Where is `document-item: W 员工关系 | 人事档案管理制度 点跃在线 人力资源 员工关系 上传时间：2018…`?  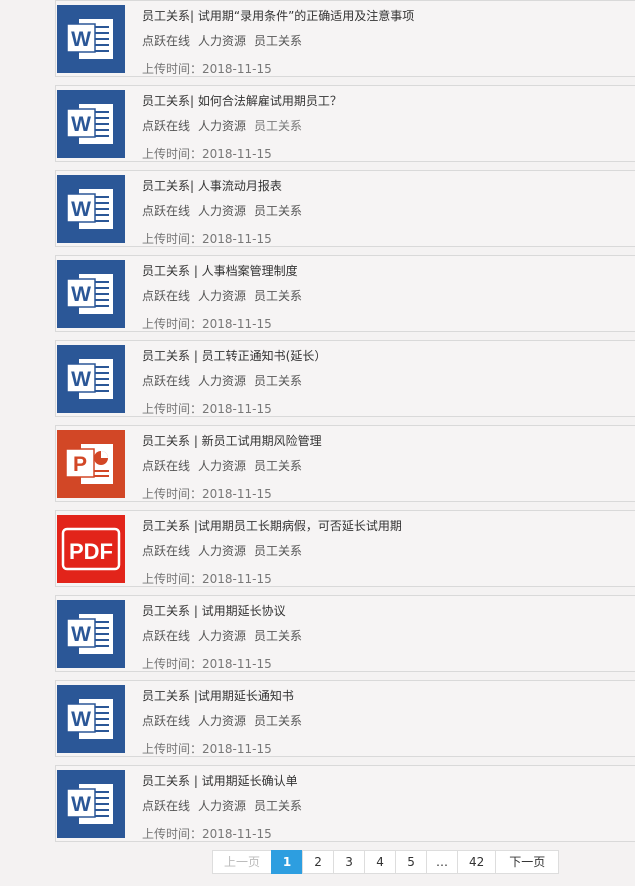
document-item: W 员工关系 | 人事档案管理制度 点跃在线 人力资源 员工关系 上传时间：2018… is located at coordinates (345, 293).